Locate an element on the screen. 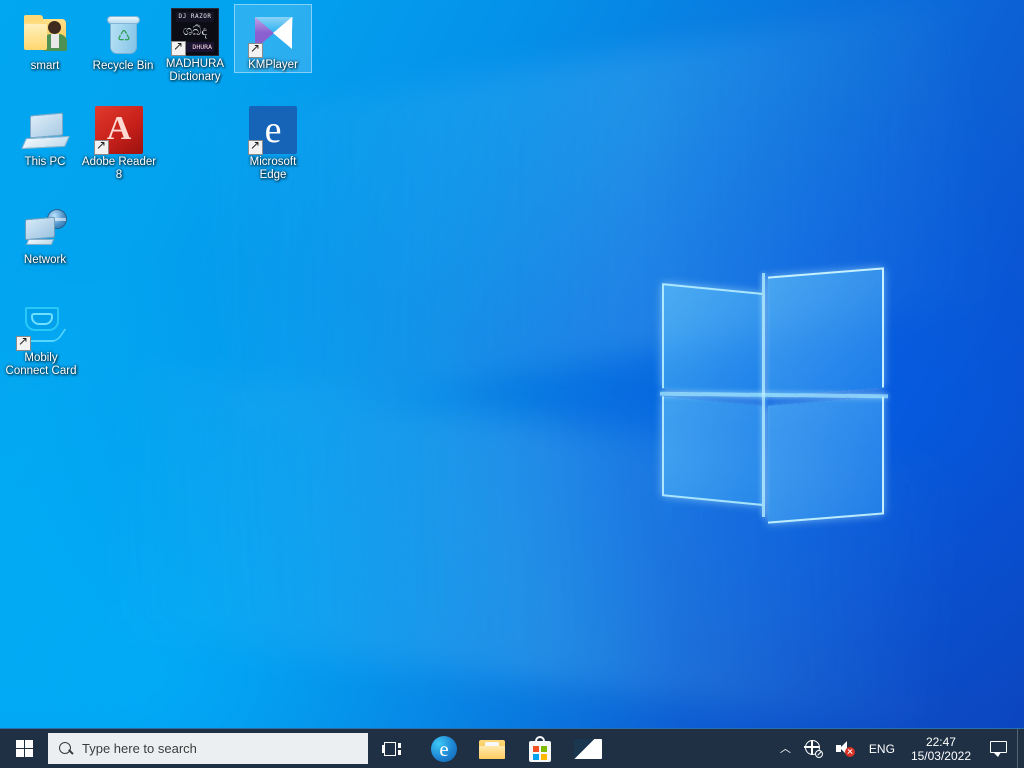  microsoft-edge-icon: e is located at coordinates (272, 130).